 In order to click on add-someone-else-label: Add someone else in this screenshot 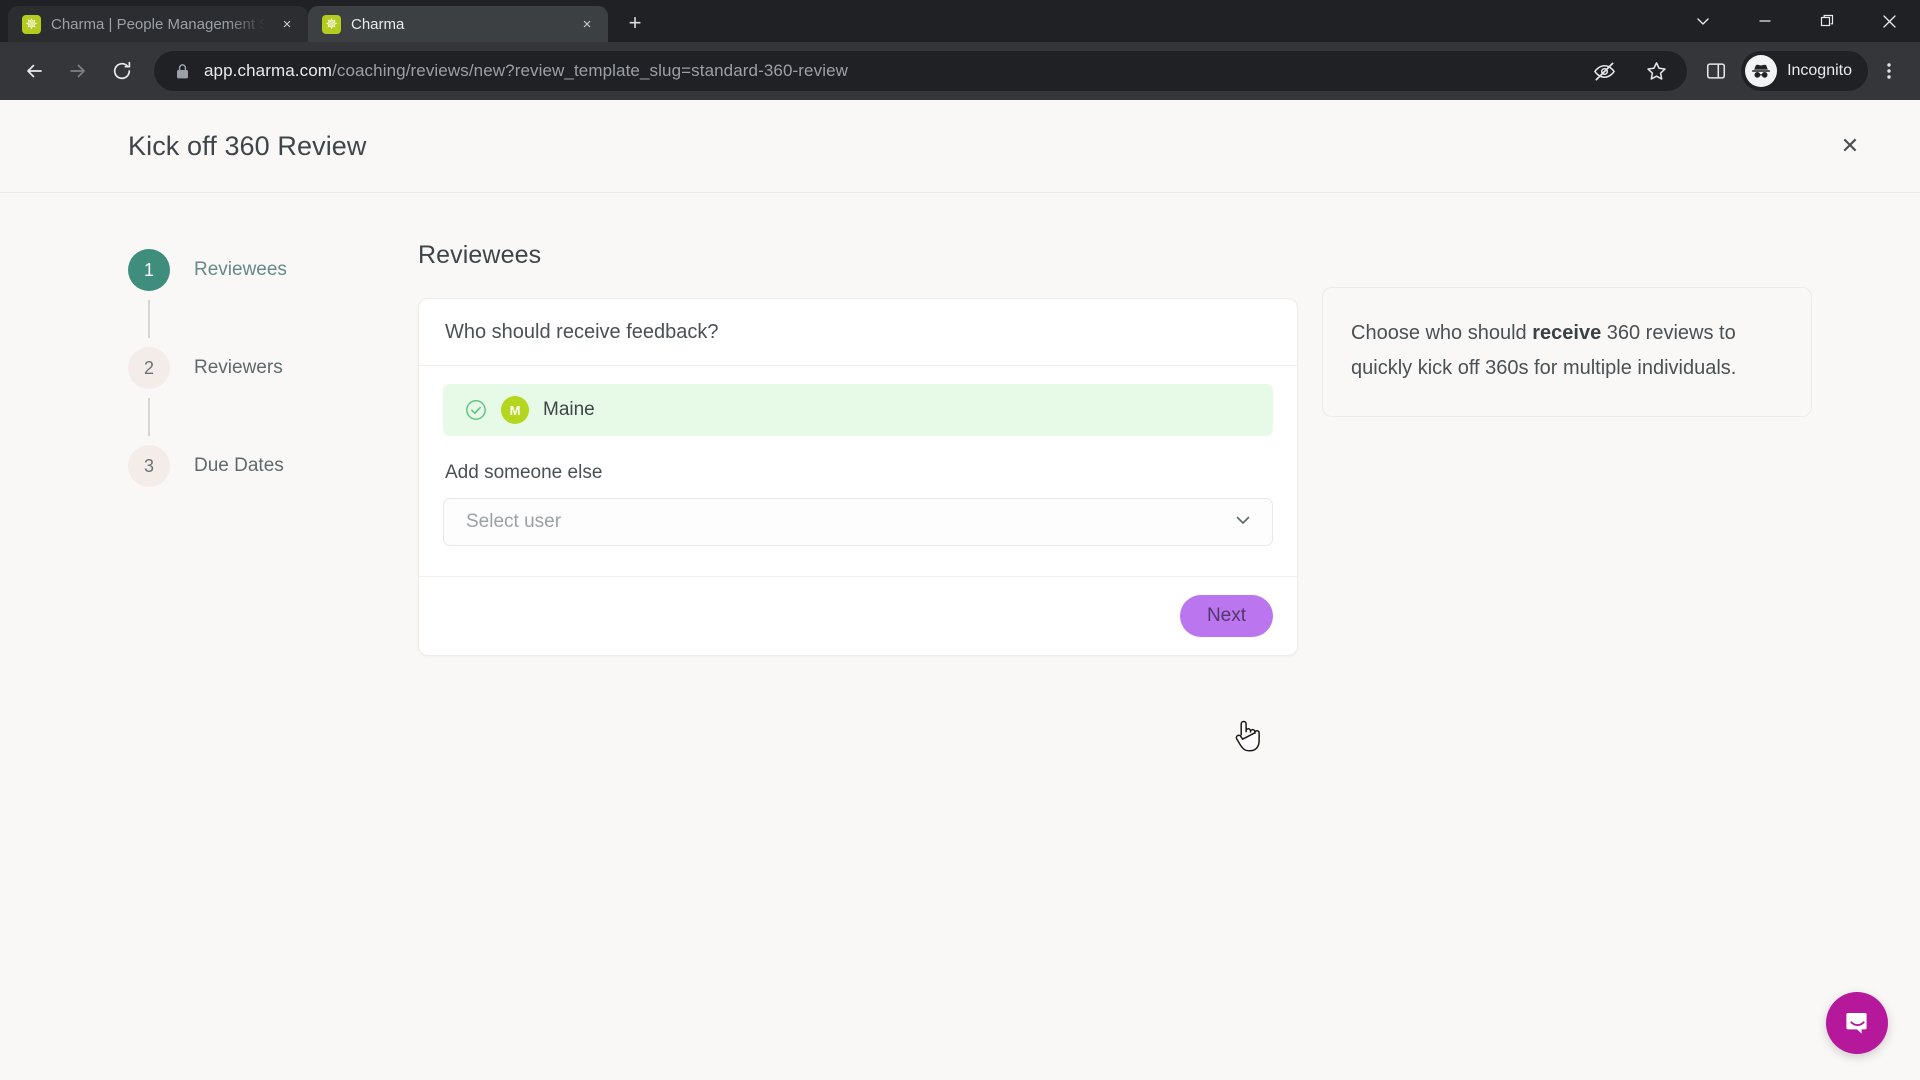, I will do `click(524, 472)`.